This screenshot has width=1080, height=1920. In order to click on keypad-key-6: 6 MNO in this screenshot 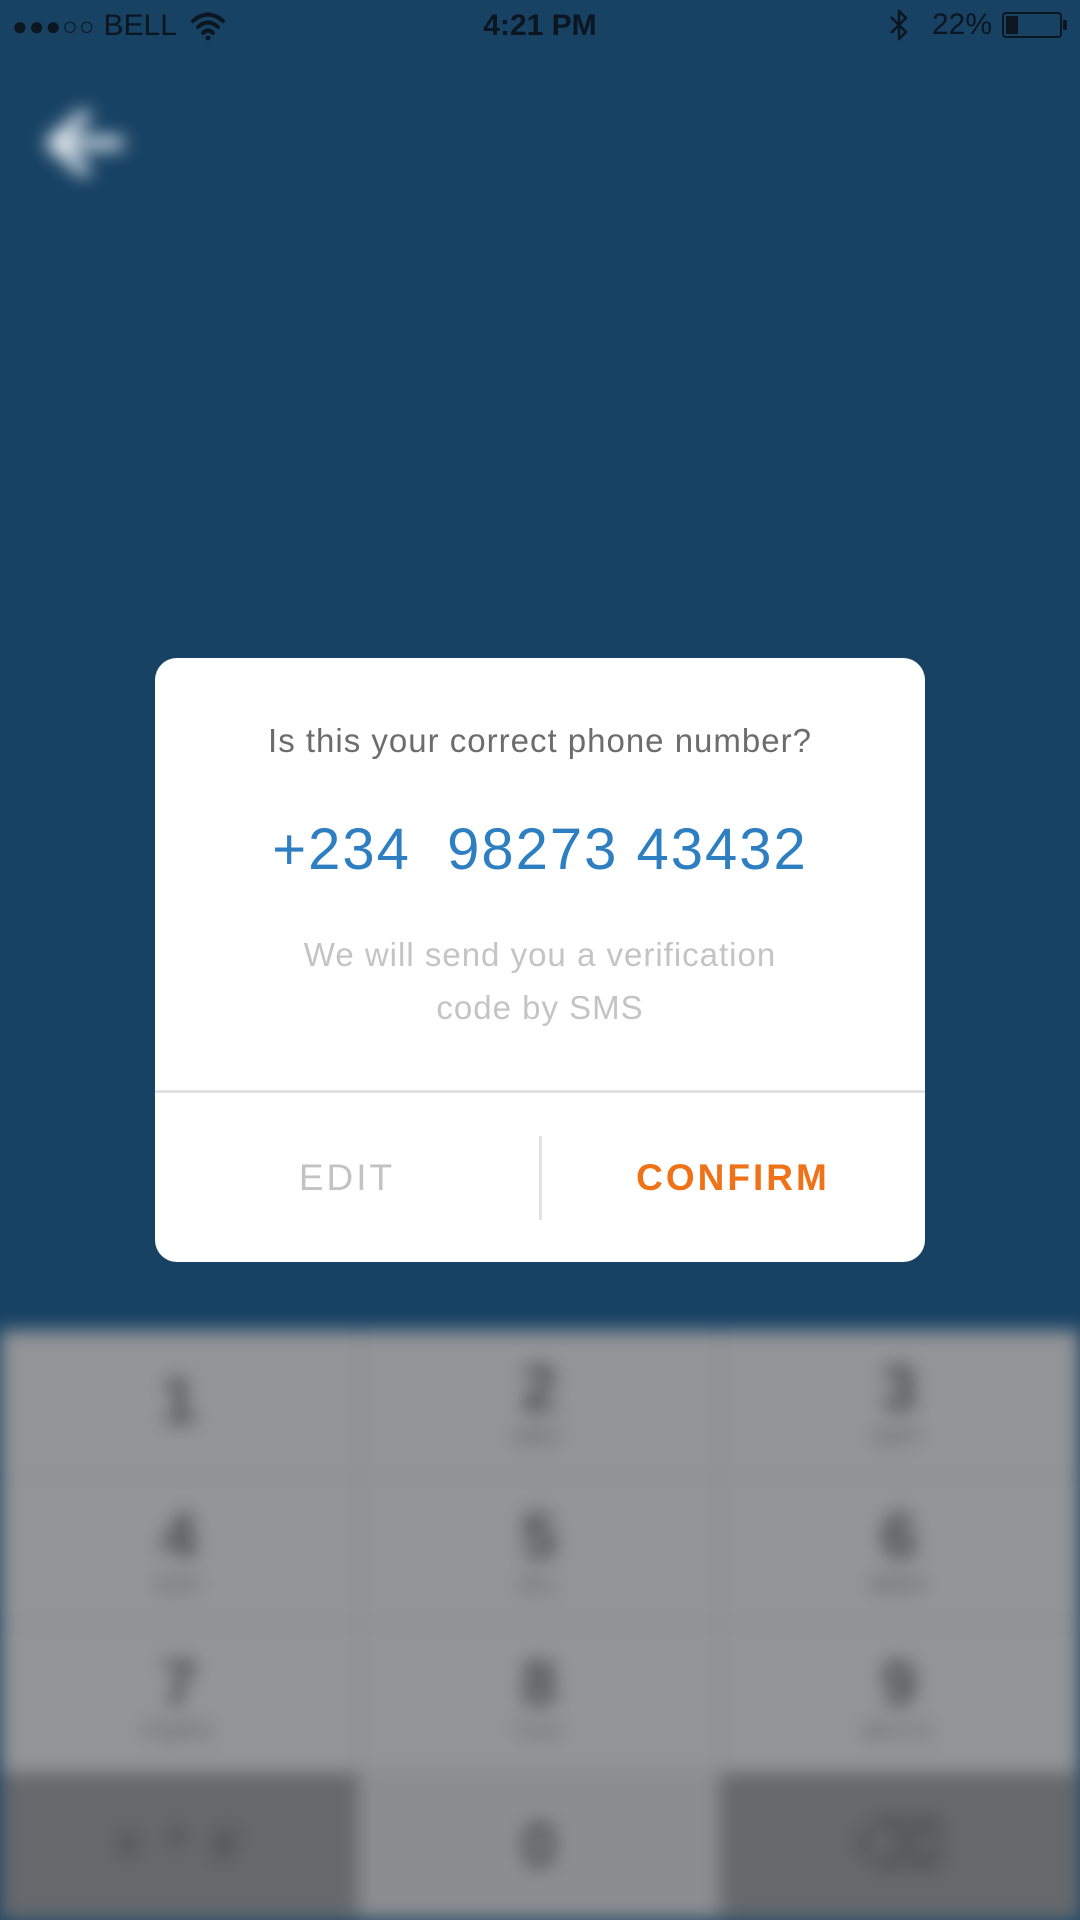, I will do `click(900, 1551)`.